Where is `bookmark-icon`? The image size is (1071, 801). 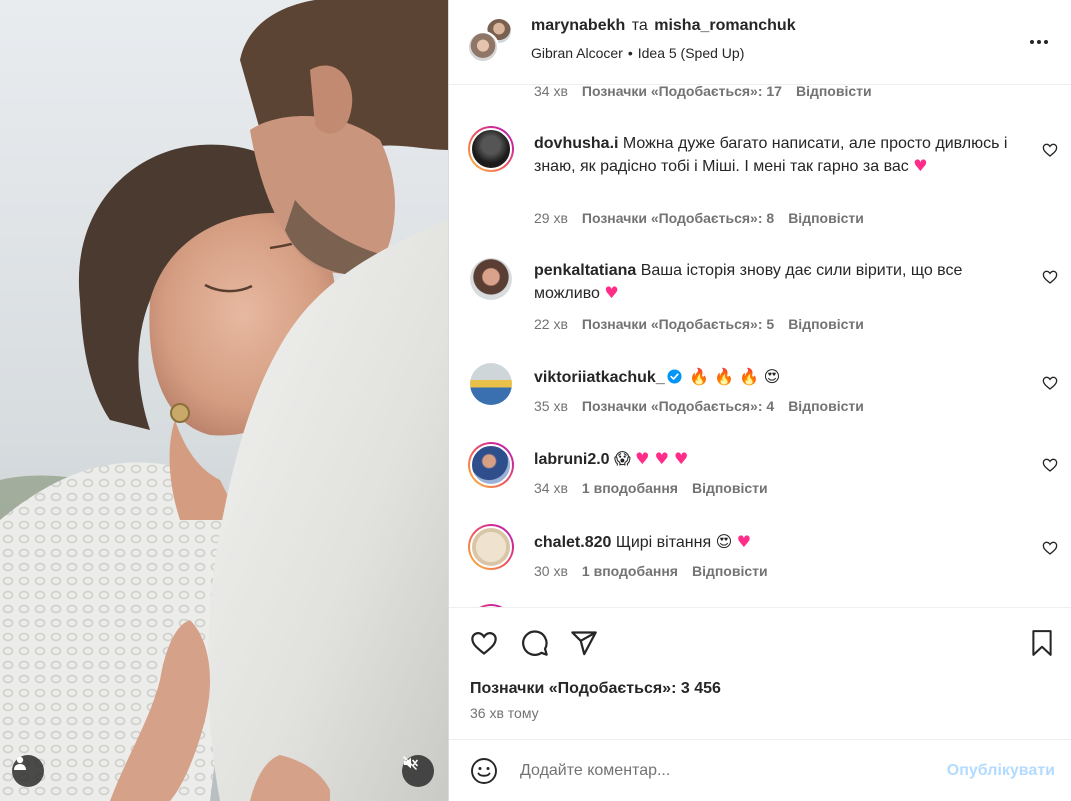
bookmark-icon is located at coordinates (1042, 643).